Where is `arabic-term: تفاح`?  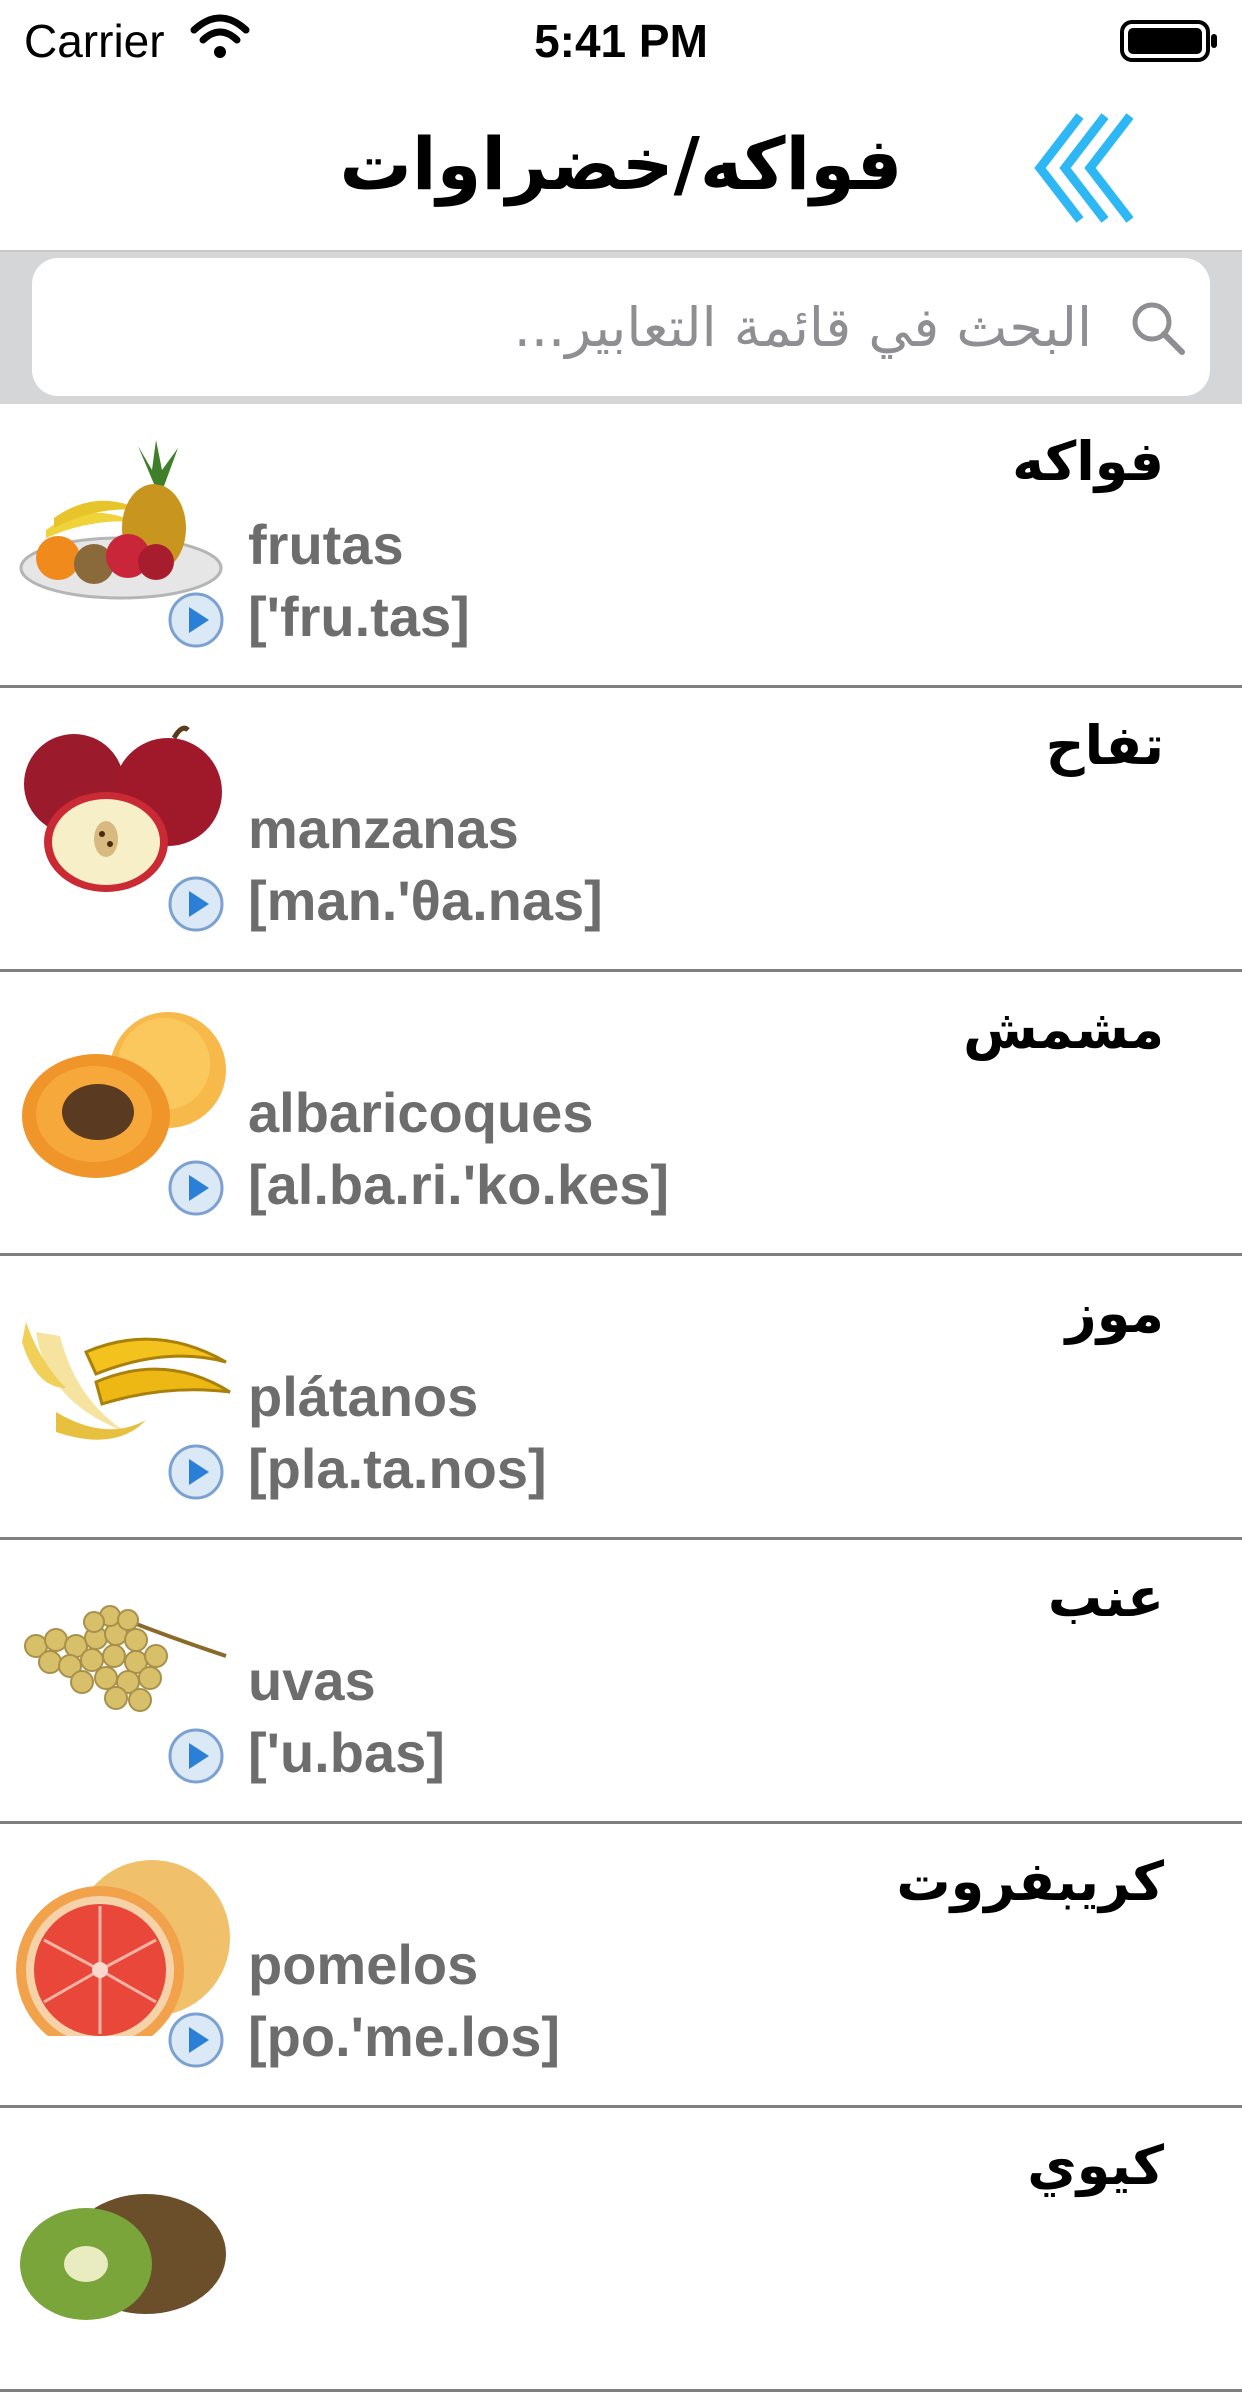 arabic-term: تفاح is located at coordinates (1104, 745).